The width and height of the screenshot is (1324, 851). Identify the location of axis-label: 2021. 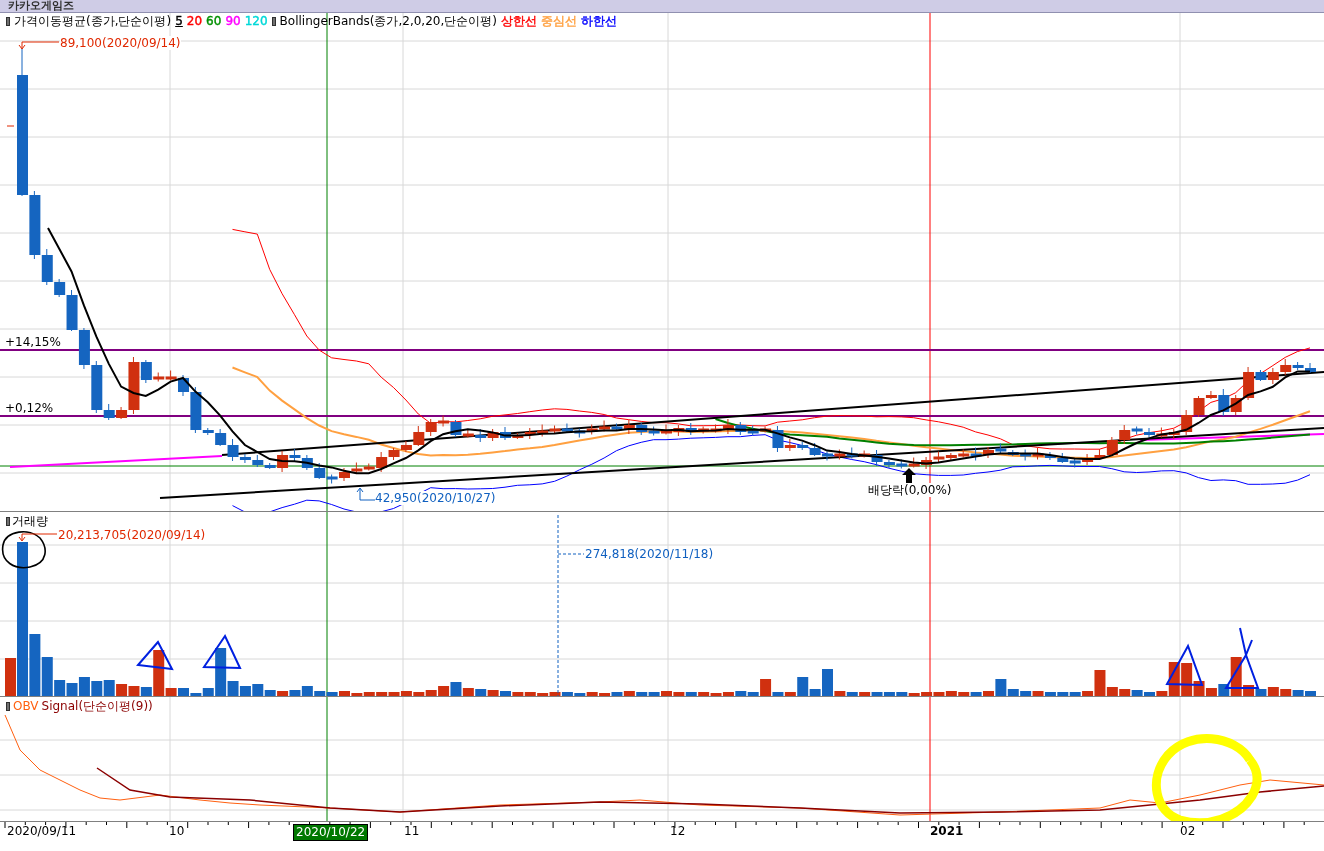
(947, 831).